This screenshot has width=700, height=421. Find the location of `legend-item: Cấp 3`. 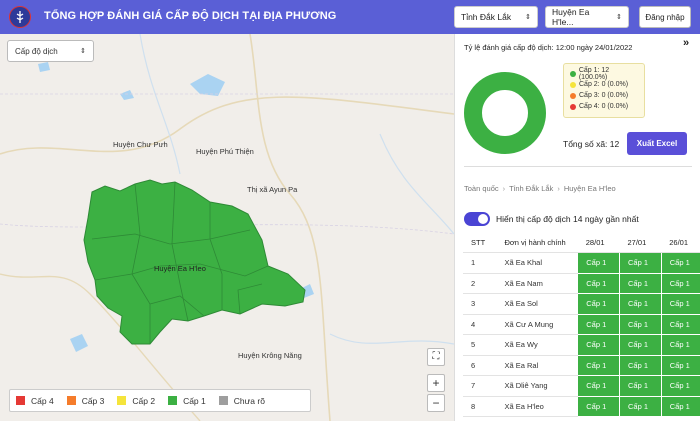

legend-item: Cấp 3 is located at coordinates (85, 400).